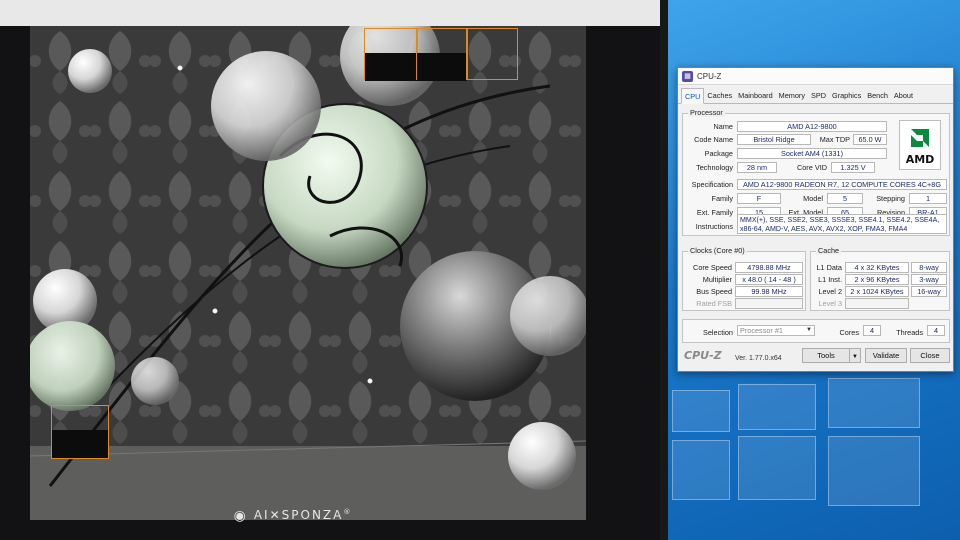 The height and width of the screenshot is (540, 960). I want to click on tab-caches: Caches, so click(719, 95).